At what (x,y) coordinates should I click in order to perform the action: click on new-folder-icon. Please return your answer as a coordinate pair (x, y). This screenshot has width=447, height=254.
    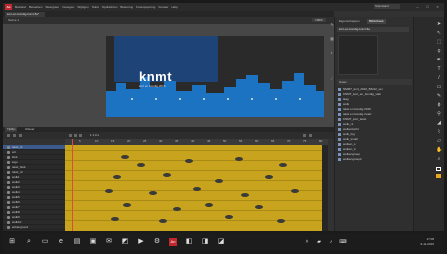
    Looking at the image, I should click on (14, 135).